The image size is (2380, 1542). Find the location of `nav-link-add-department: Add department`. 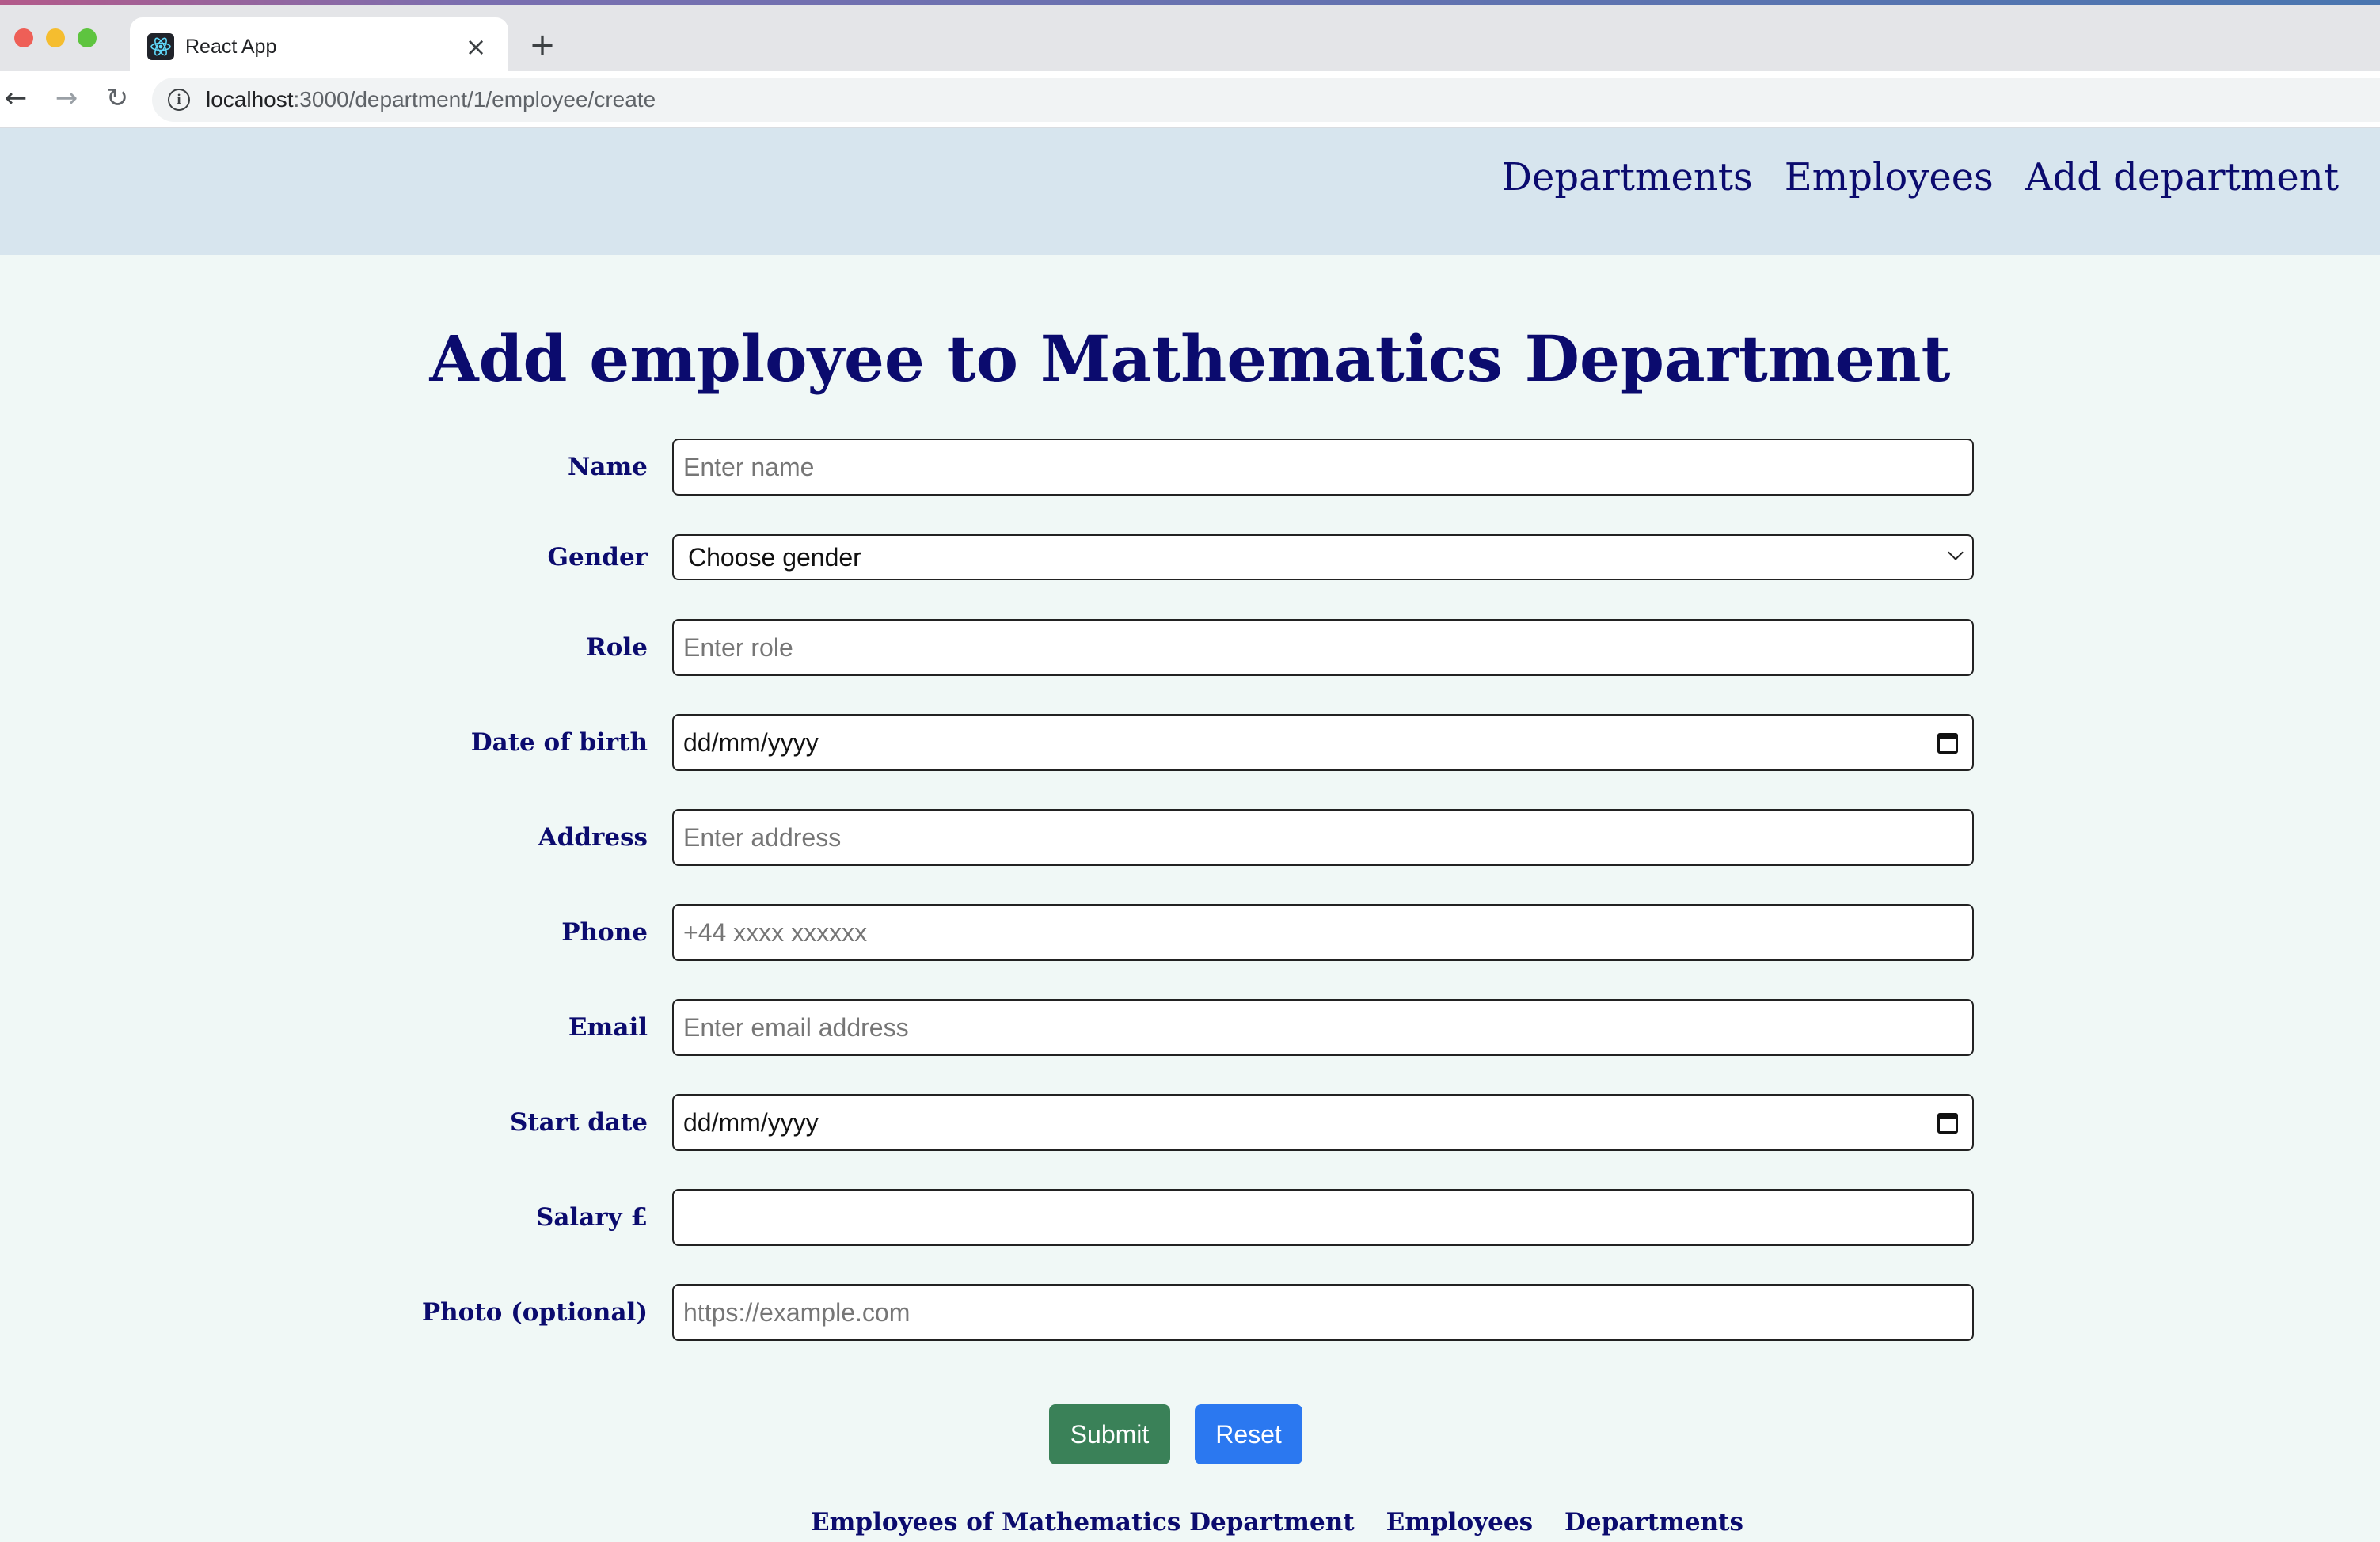

nav-link-add-department: Add department is located at coordinates (2182, 177).